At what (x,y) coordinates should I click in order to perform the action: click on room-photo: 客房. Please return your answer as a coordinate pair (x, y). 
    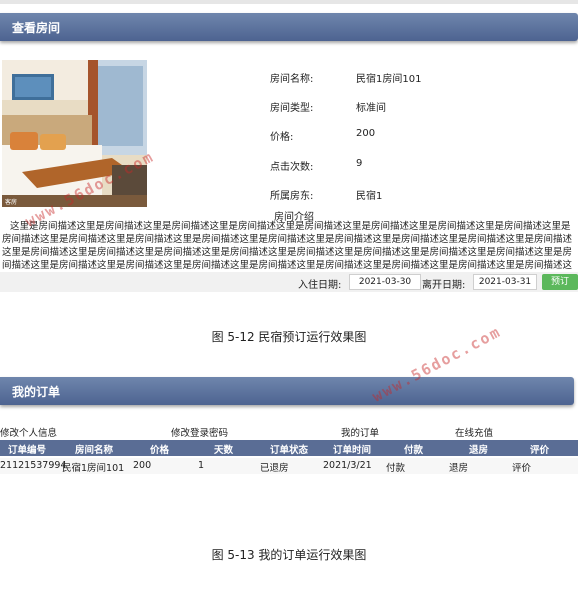
    Looking at the image, I should click on (74, 133).